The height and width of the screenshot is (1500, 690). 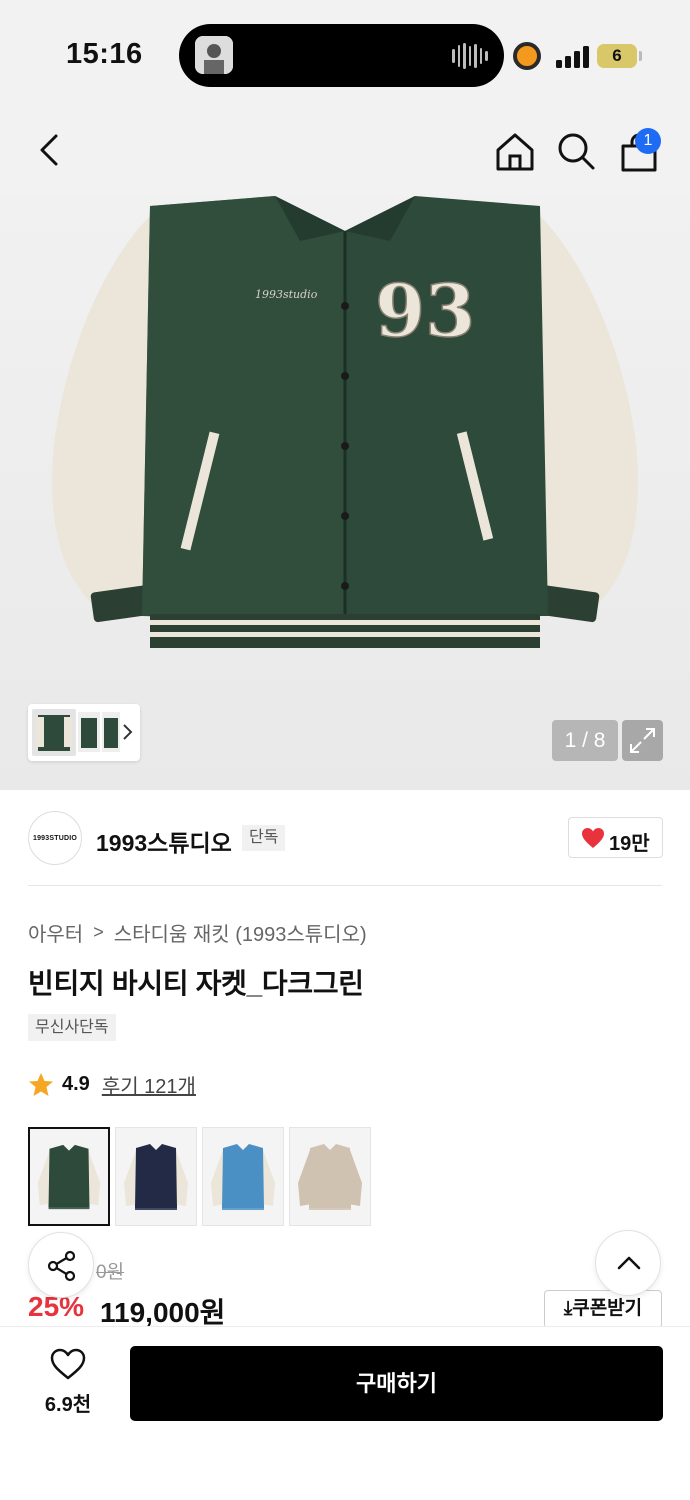 What do you see at coordinates (396, 1383) in the screenshot?
I see `buy-button: 구매하기` at bounding box center [396, 1383].